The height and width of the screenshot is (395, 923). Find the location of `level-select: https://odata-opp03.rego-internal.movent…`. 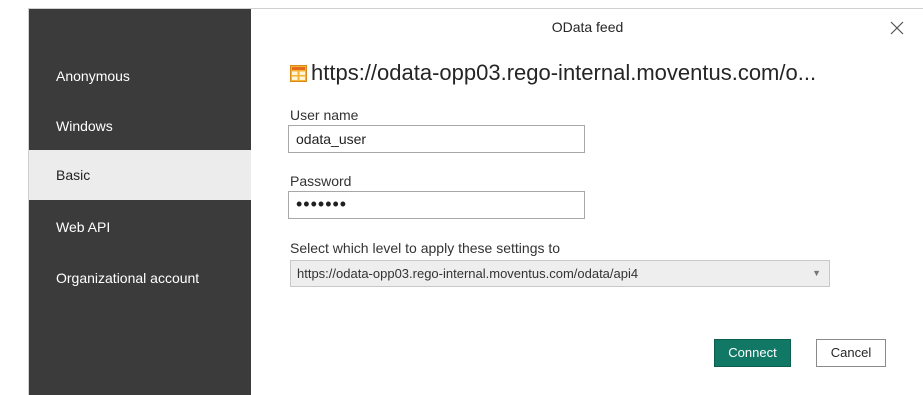

level-select: https://odata-opp03.rego-internal.movent… is located at coordinates (560, 273).